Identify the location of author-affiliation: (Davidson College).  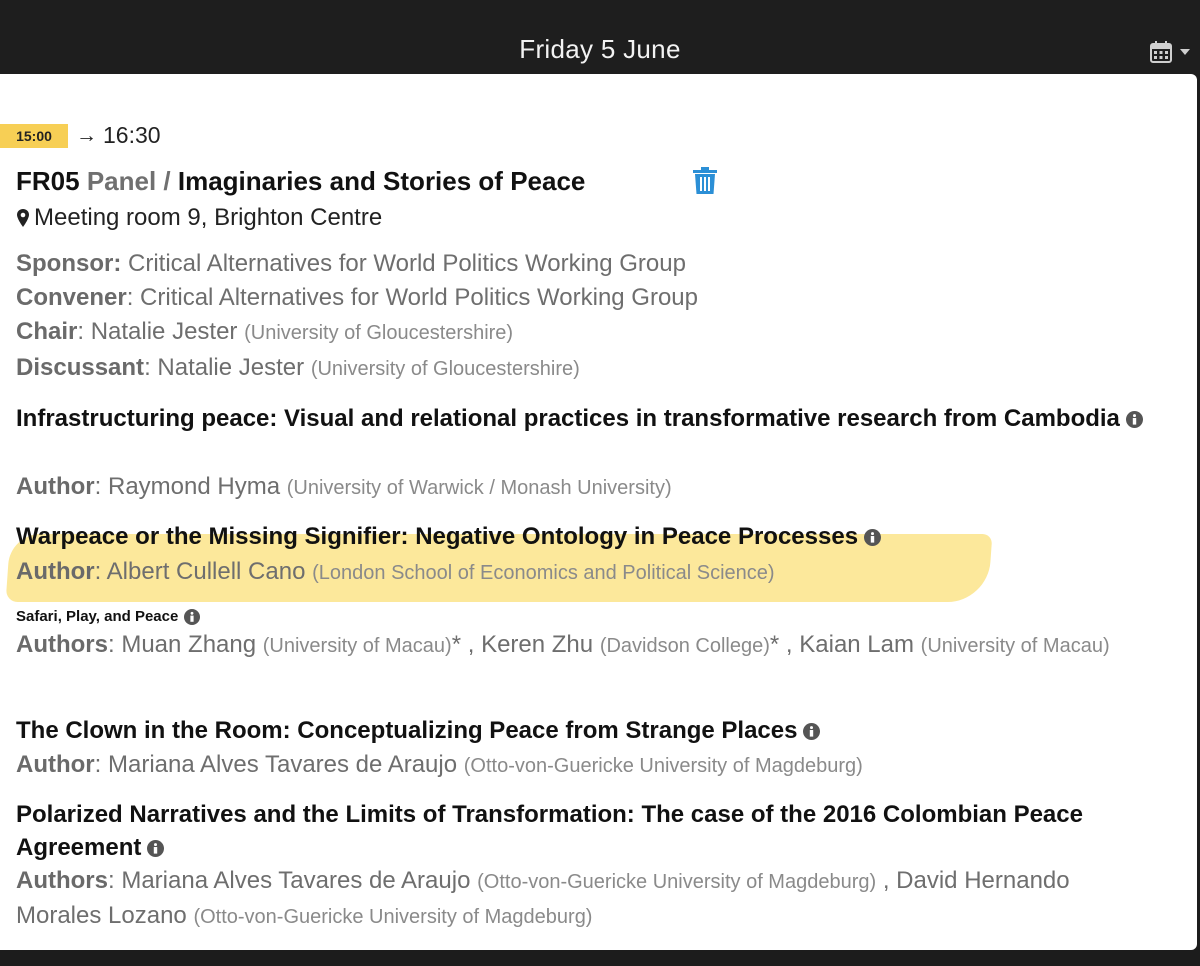
(684, 646).